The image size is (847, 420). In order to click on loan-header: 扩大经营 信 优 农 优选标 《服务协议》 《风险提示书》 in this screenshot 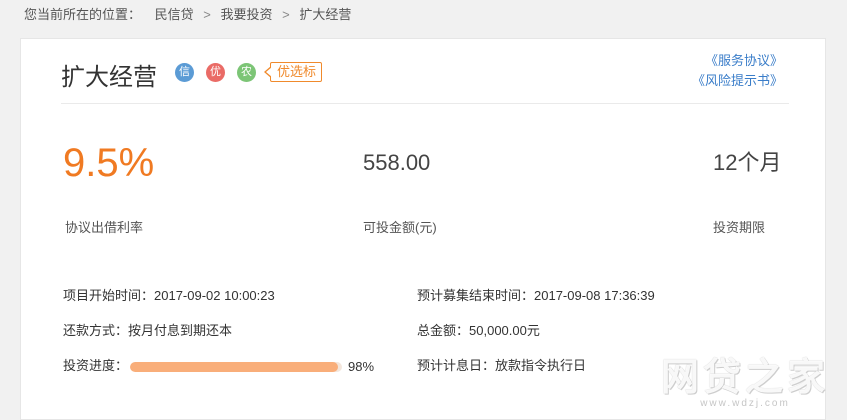, I will do `click(425, 71)`.